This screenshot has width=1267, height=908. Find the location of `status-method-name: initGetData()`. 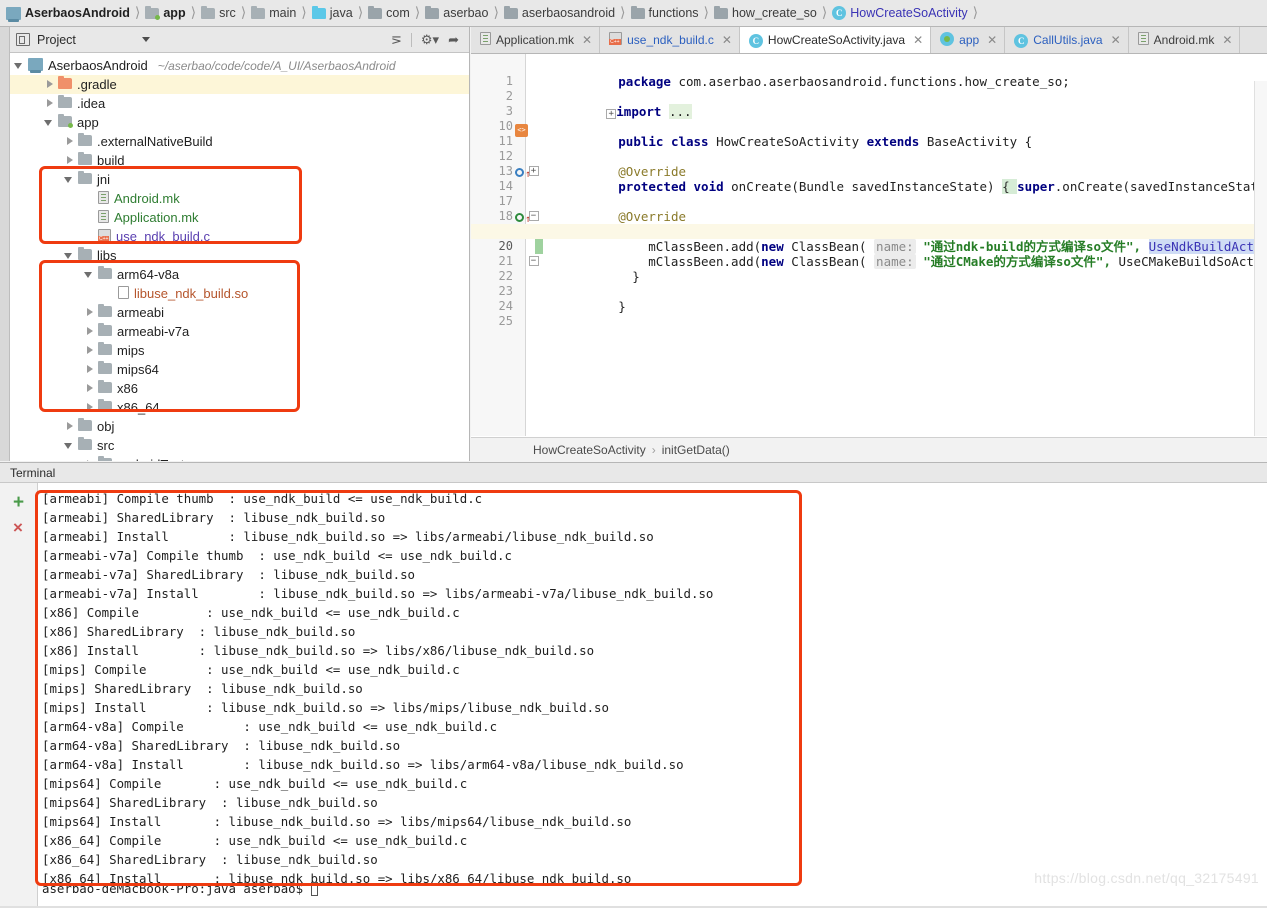

status-method-name: initGetData() is located at coordinates (696, 450).